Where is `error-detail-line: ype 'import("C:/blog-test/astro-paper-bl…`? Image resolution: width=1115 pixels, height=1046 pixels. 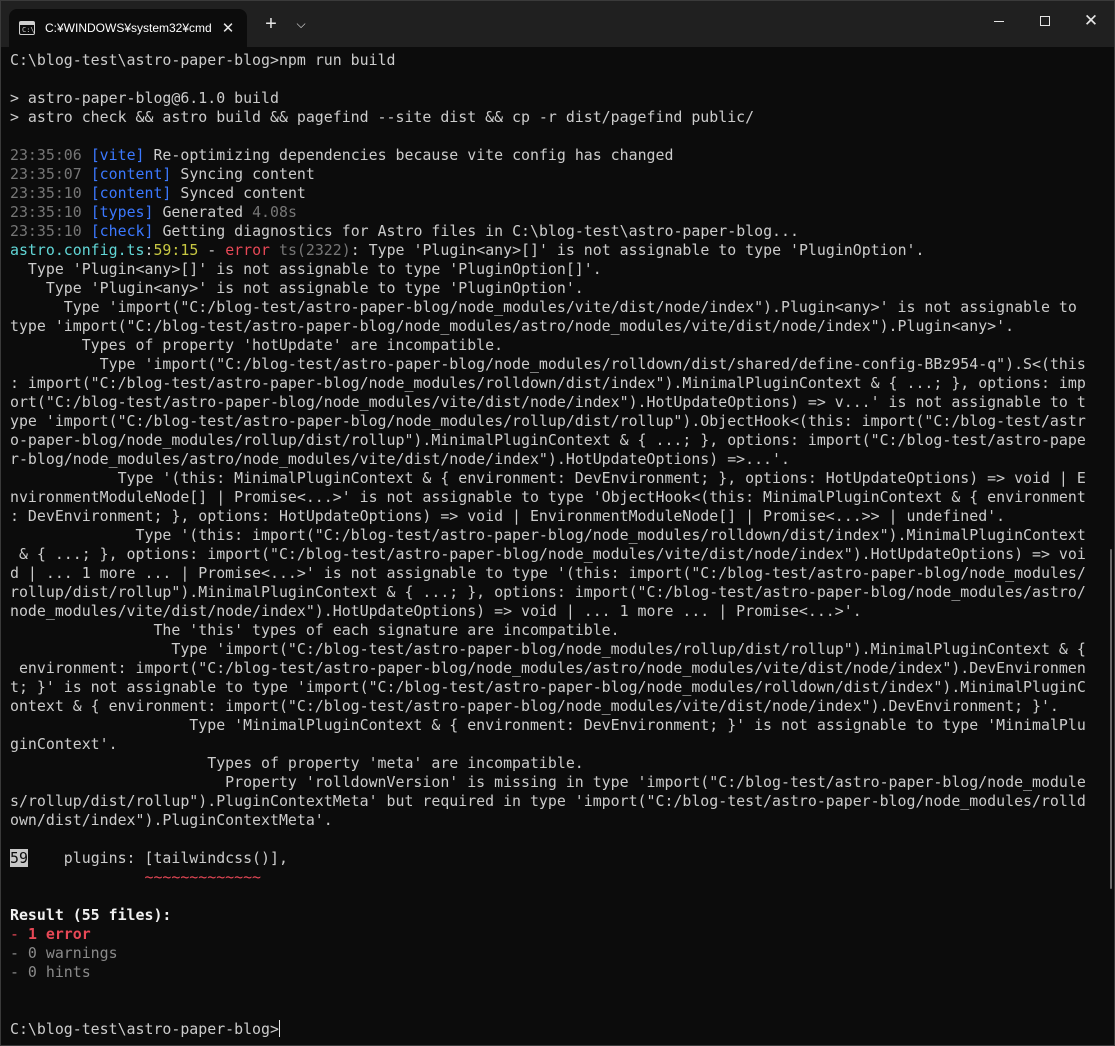
error-detail-line: ype 'import("C:/blog-test/astro-paper-bl… is located at coordinates (548, 421).